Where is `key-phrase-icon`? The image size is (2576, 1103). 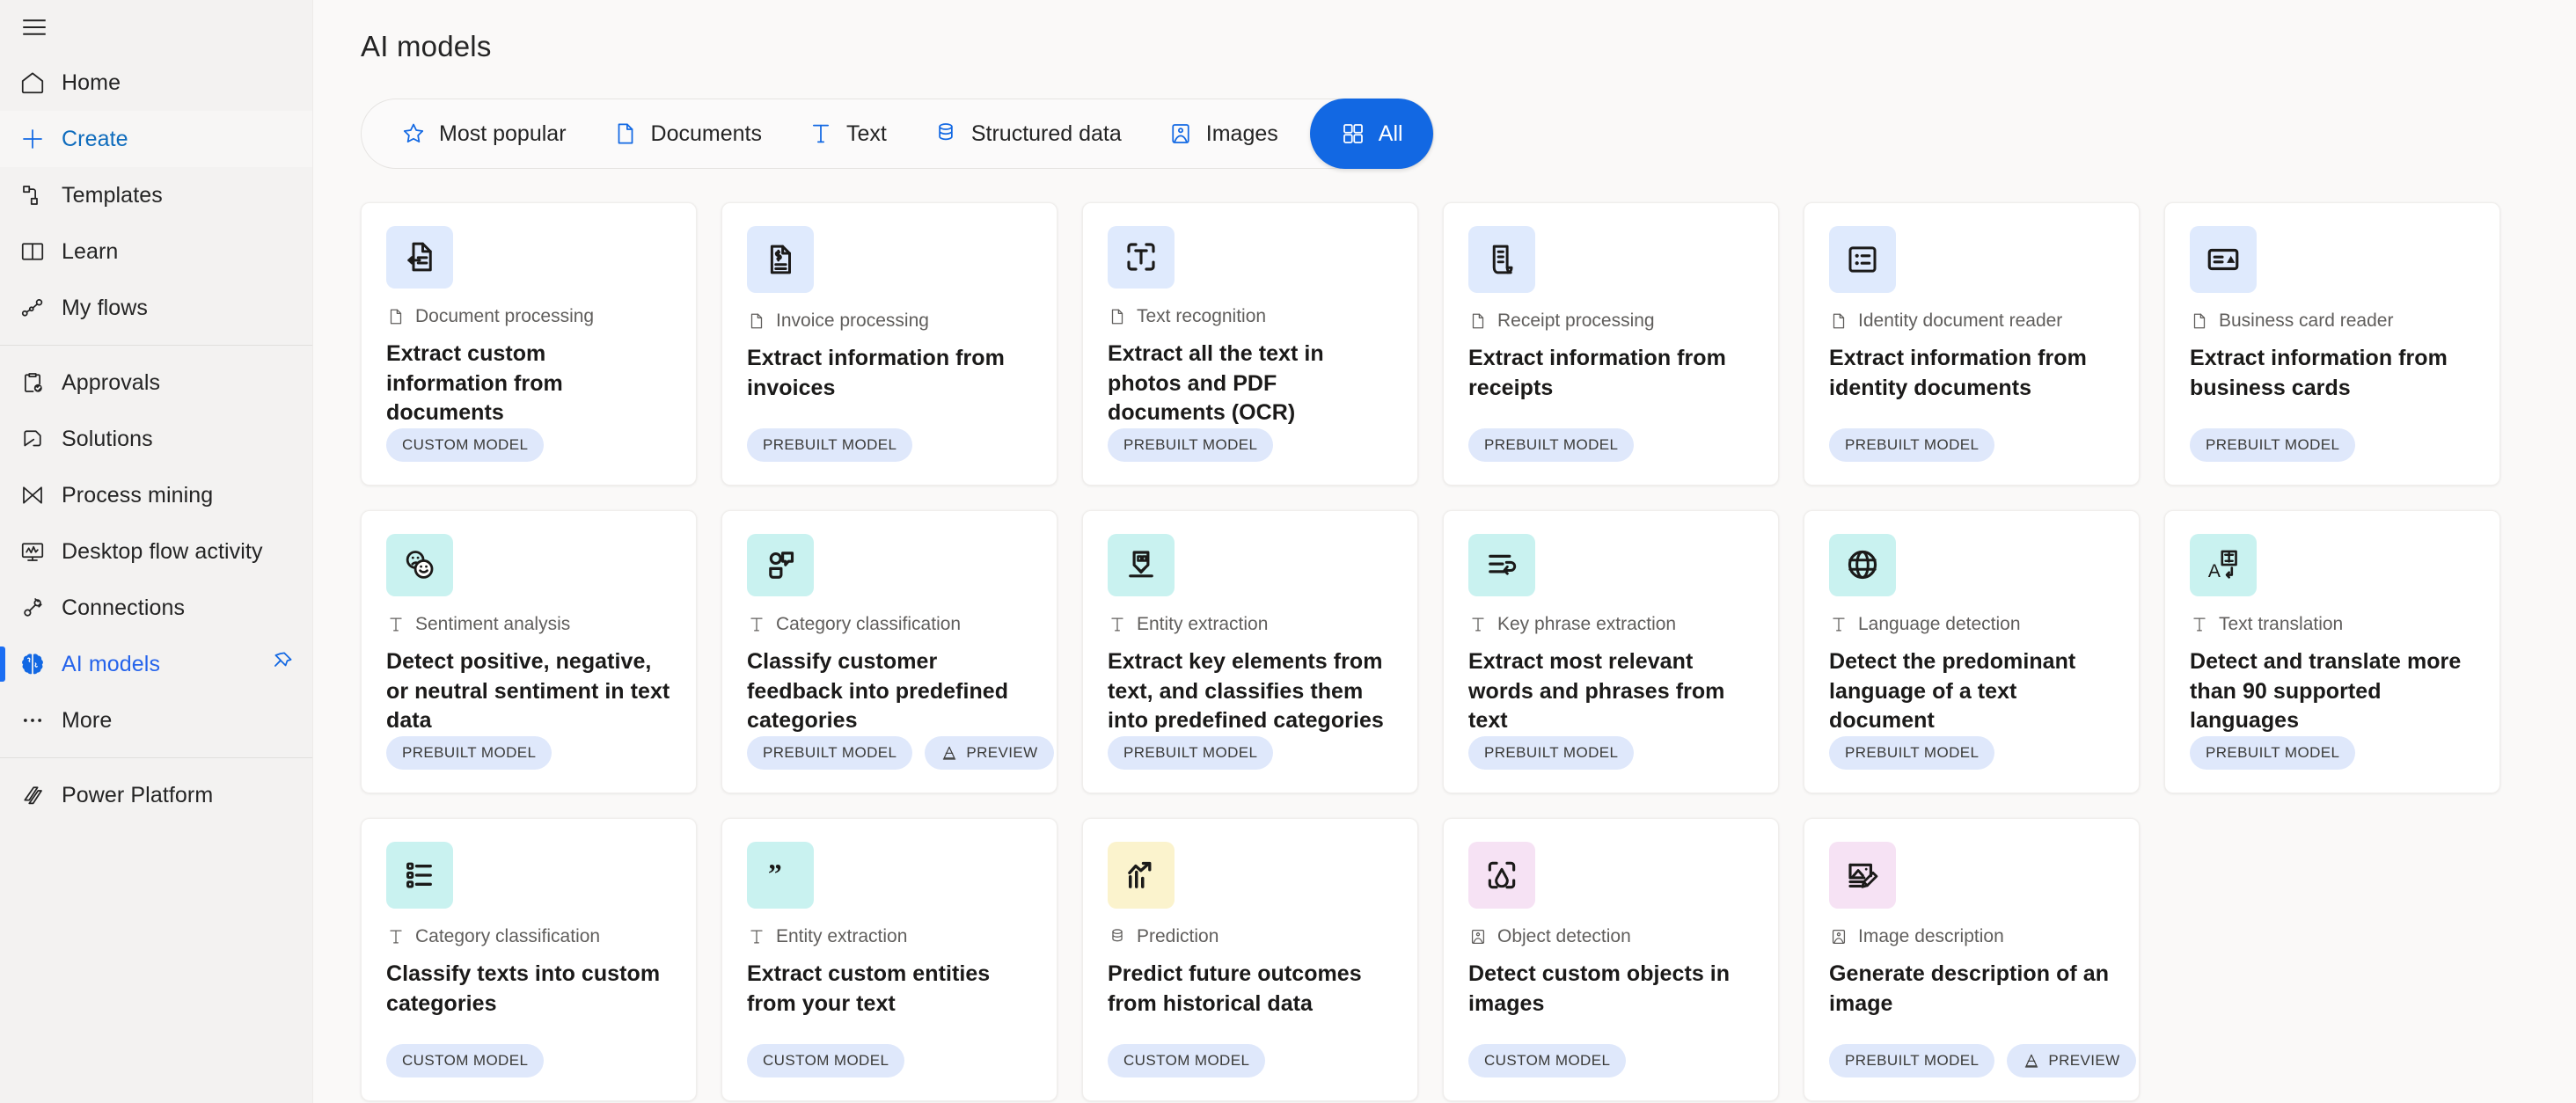 key-phrase-icon is located at coordinates (1501, 565).